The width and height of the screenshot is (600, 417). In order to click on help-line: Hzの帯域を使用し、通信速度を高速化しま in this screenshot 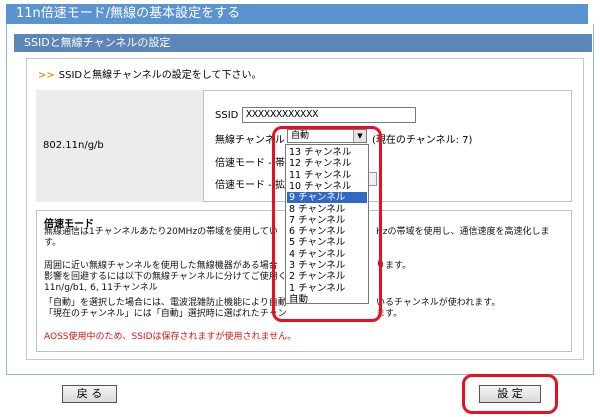, I will do `click(463, 232)`.